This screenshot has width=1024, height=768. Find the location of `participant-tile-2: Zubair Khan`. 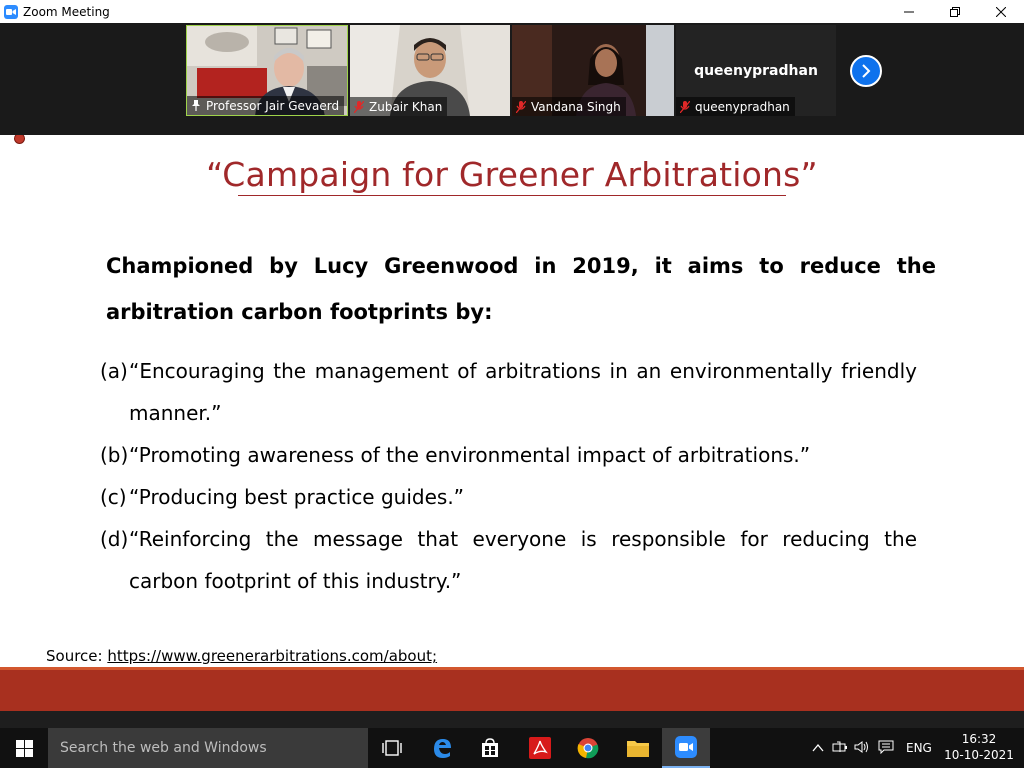

participant-tile-2: Zubair Khan is located at coordinates (430, 70).